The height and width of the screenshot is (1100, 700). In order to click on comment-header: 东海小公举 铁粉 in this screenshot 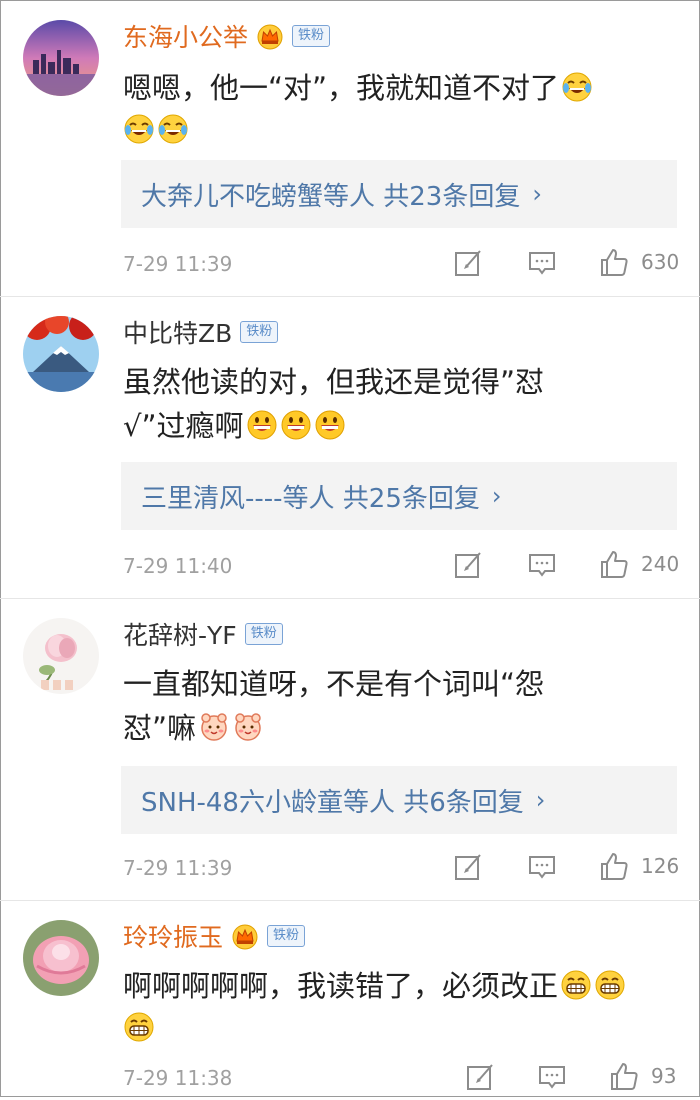, I will do `click(227, 36)`.